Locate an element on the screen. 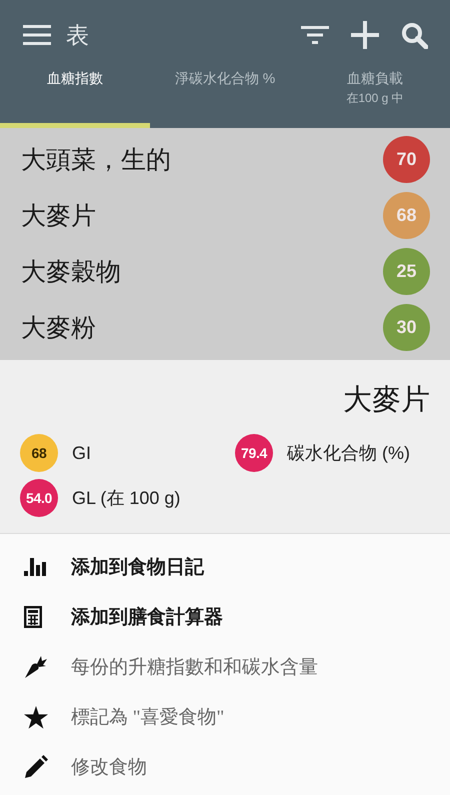 The image size is (450, 795). food-row: 大麥片 68 is located at coordinates (225, 215).